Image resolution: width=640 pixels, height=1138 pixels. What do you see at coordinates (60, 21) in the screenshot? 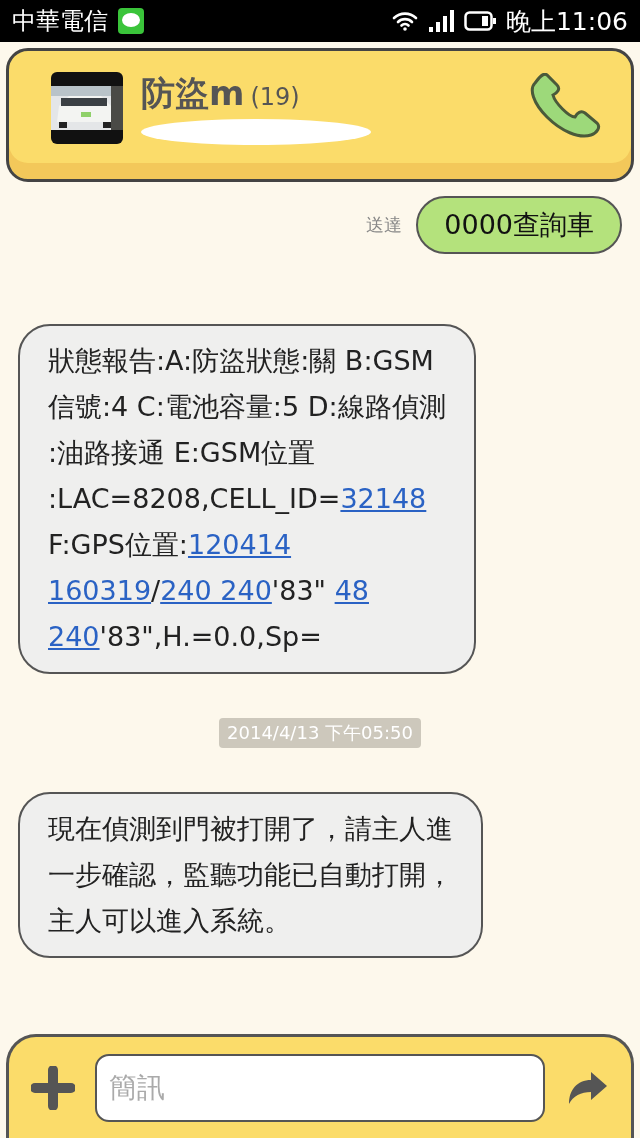
I see `carrier-name: 中華電信` at bounding box center [60, 21].